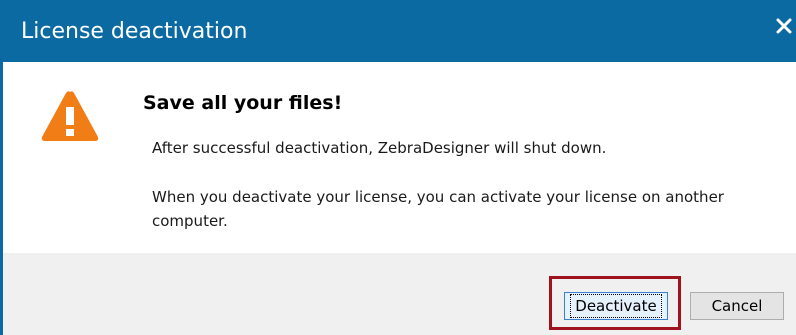 The width and height of the screenshot is (796, 335). What do you see at coordinates (737, 306) in the screenshot?
I see `cancel-button: Cancel` at bounding box center [737, 306].